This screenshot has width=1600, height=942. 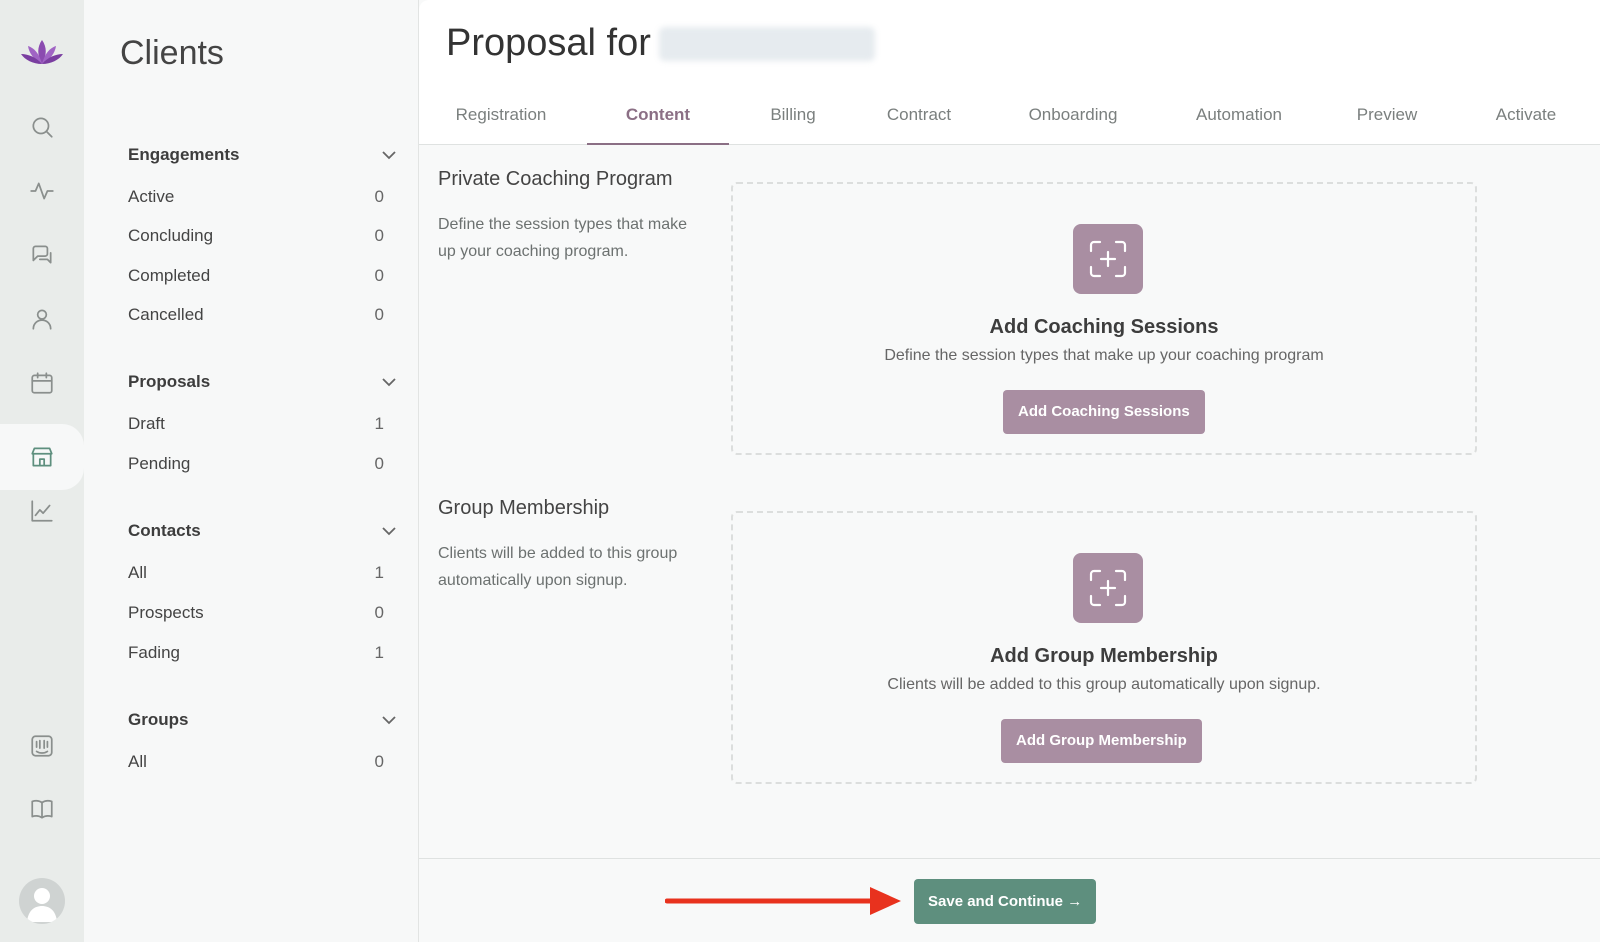 I want to click on section-label: Contacts, so click(x=164, y=530).